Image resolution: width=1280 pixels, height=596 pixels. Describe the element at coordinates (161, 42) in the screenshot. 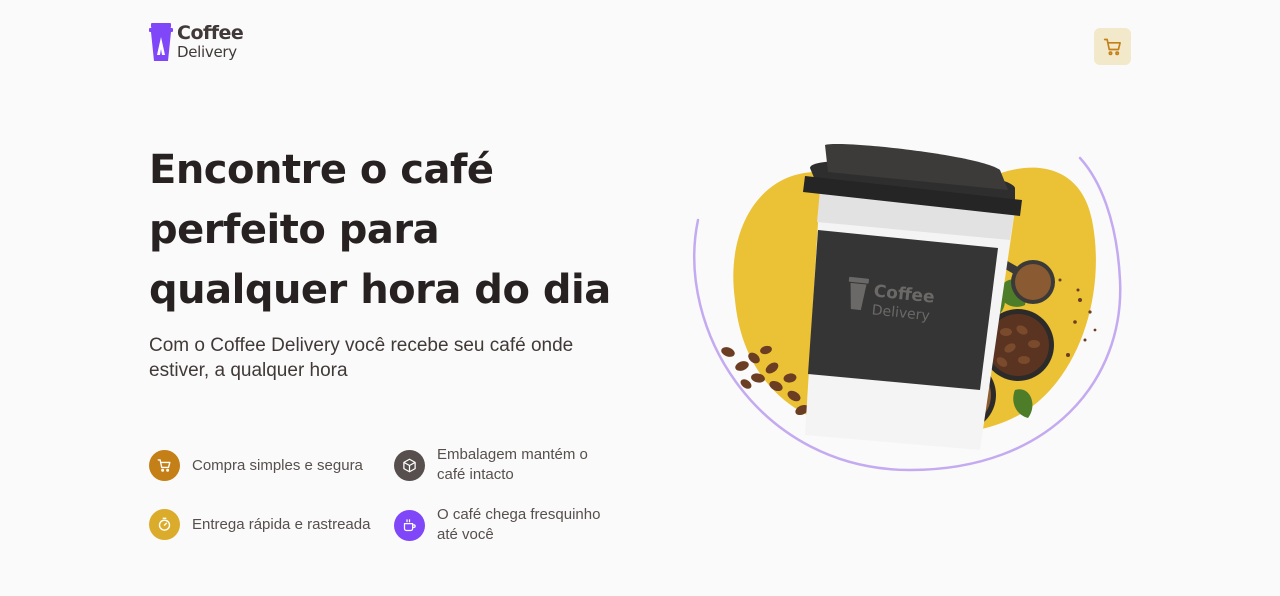

I see `coffee-cup-logo-icon` at that location.